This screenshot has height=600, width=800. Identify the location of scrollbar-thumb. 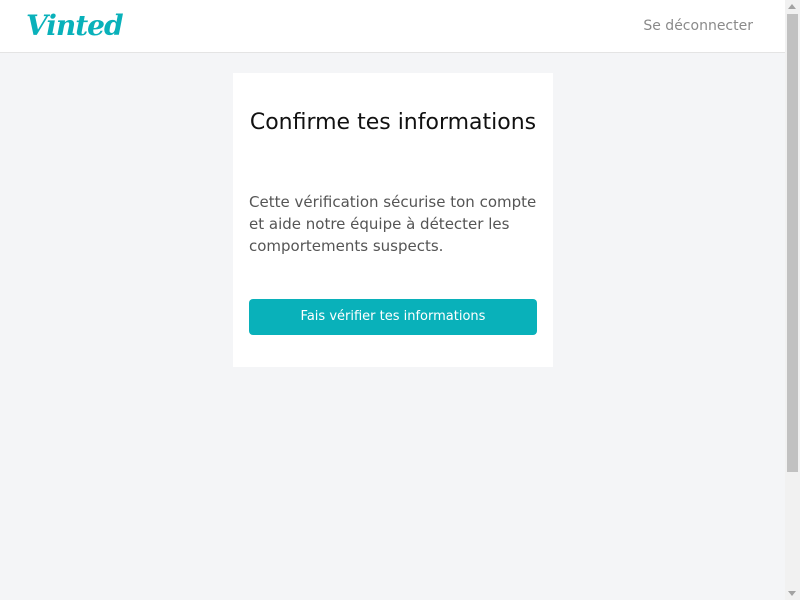
(792, 243).